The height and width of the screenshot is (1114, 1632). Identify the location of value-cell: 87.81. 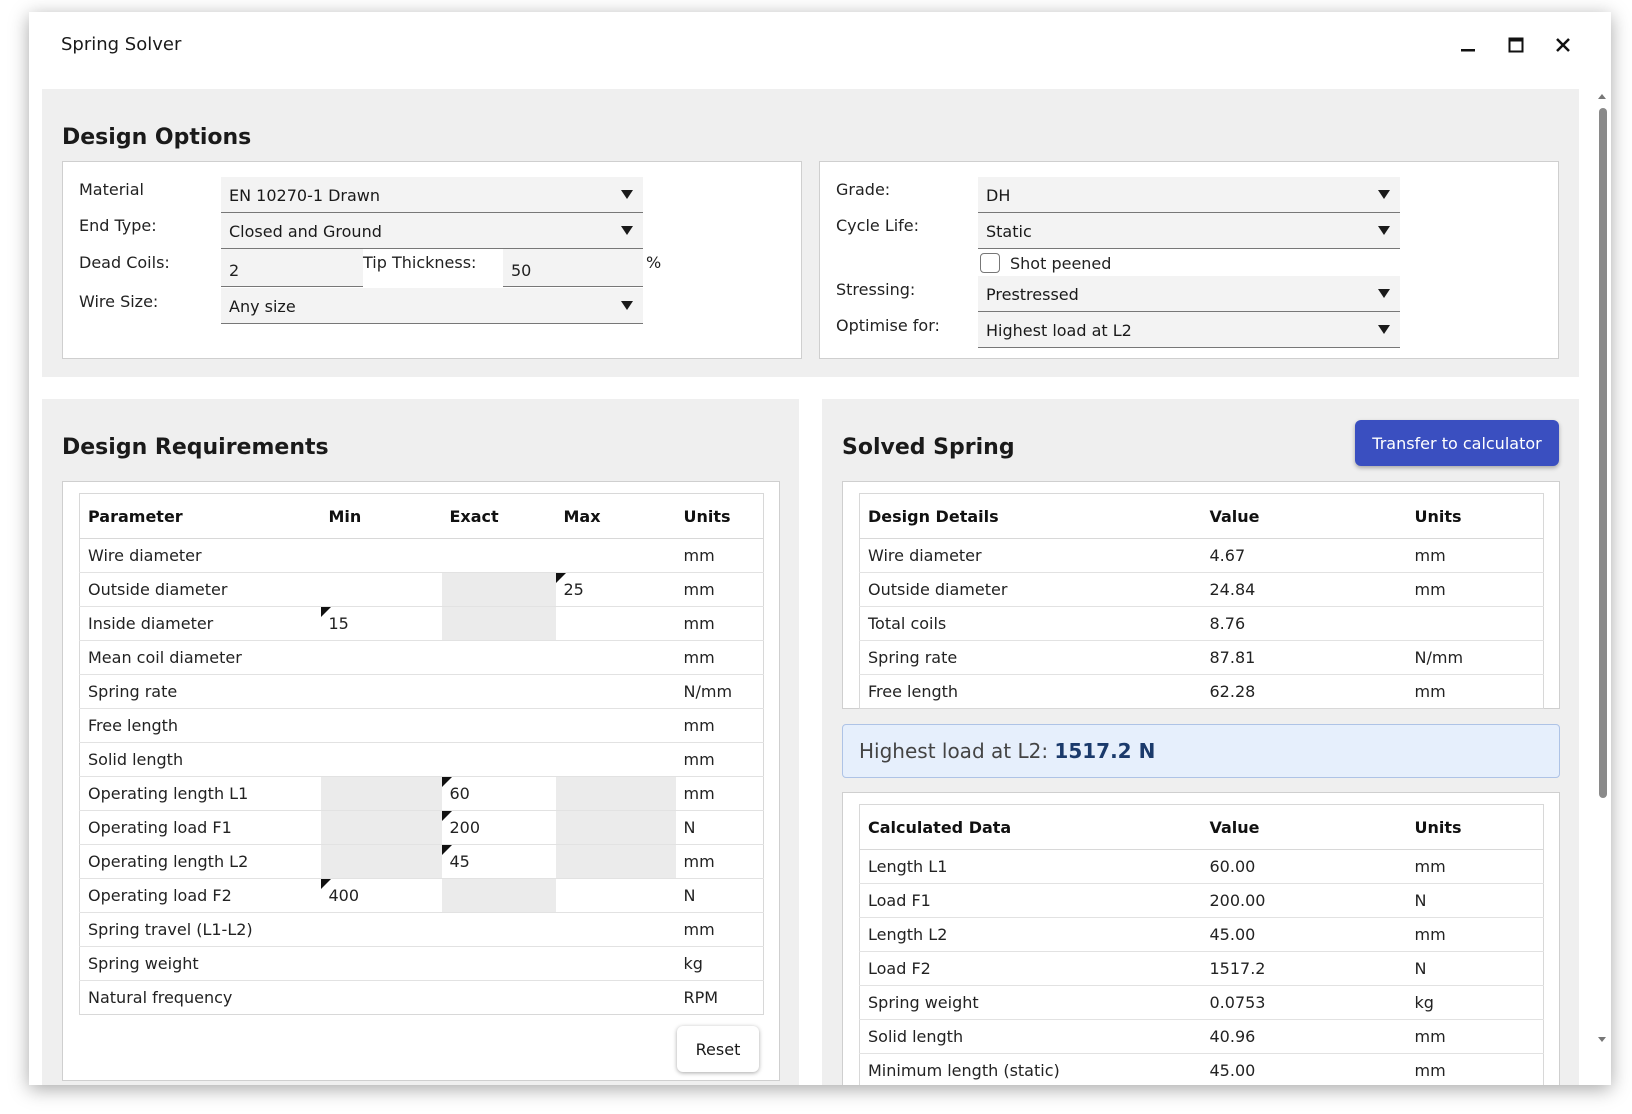
(1304, 657).